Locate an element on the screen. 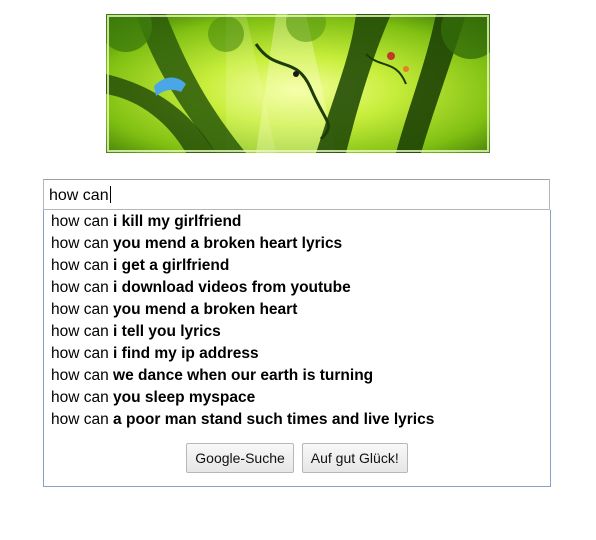 Image resolution: width=596 pixels, height=540 pixels. suggestion-completion: i get a girlfriend is located at coordinates (171, 265).